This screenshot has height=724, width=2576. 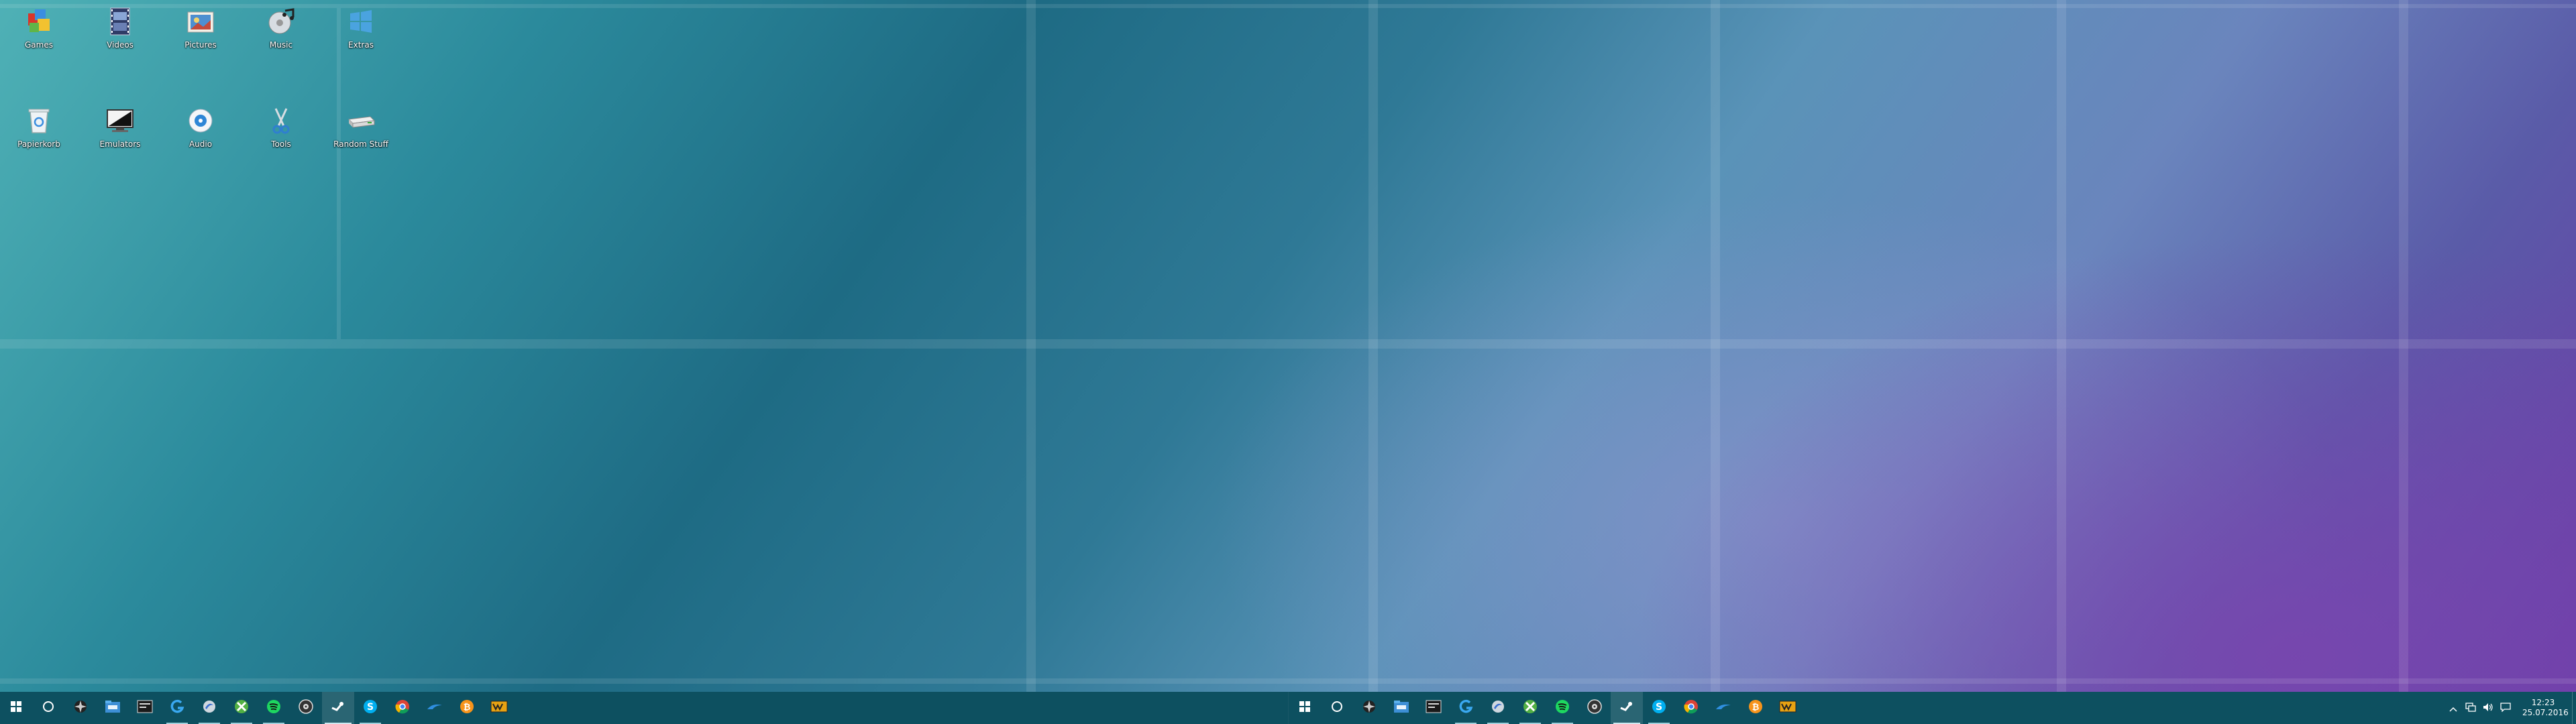 I want to click on volume-button, so click(x=2488, y=708).